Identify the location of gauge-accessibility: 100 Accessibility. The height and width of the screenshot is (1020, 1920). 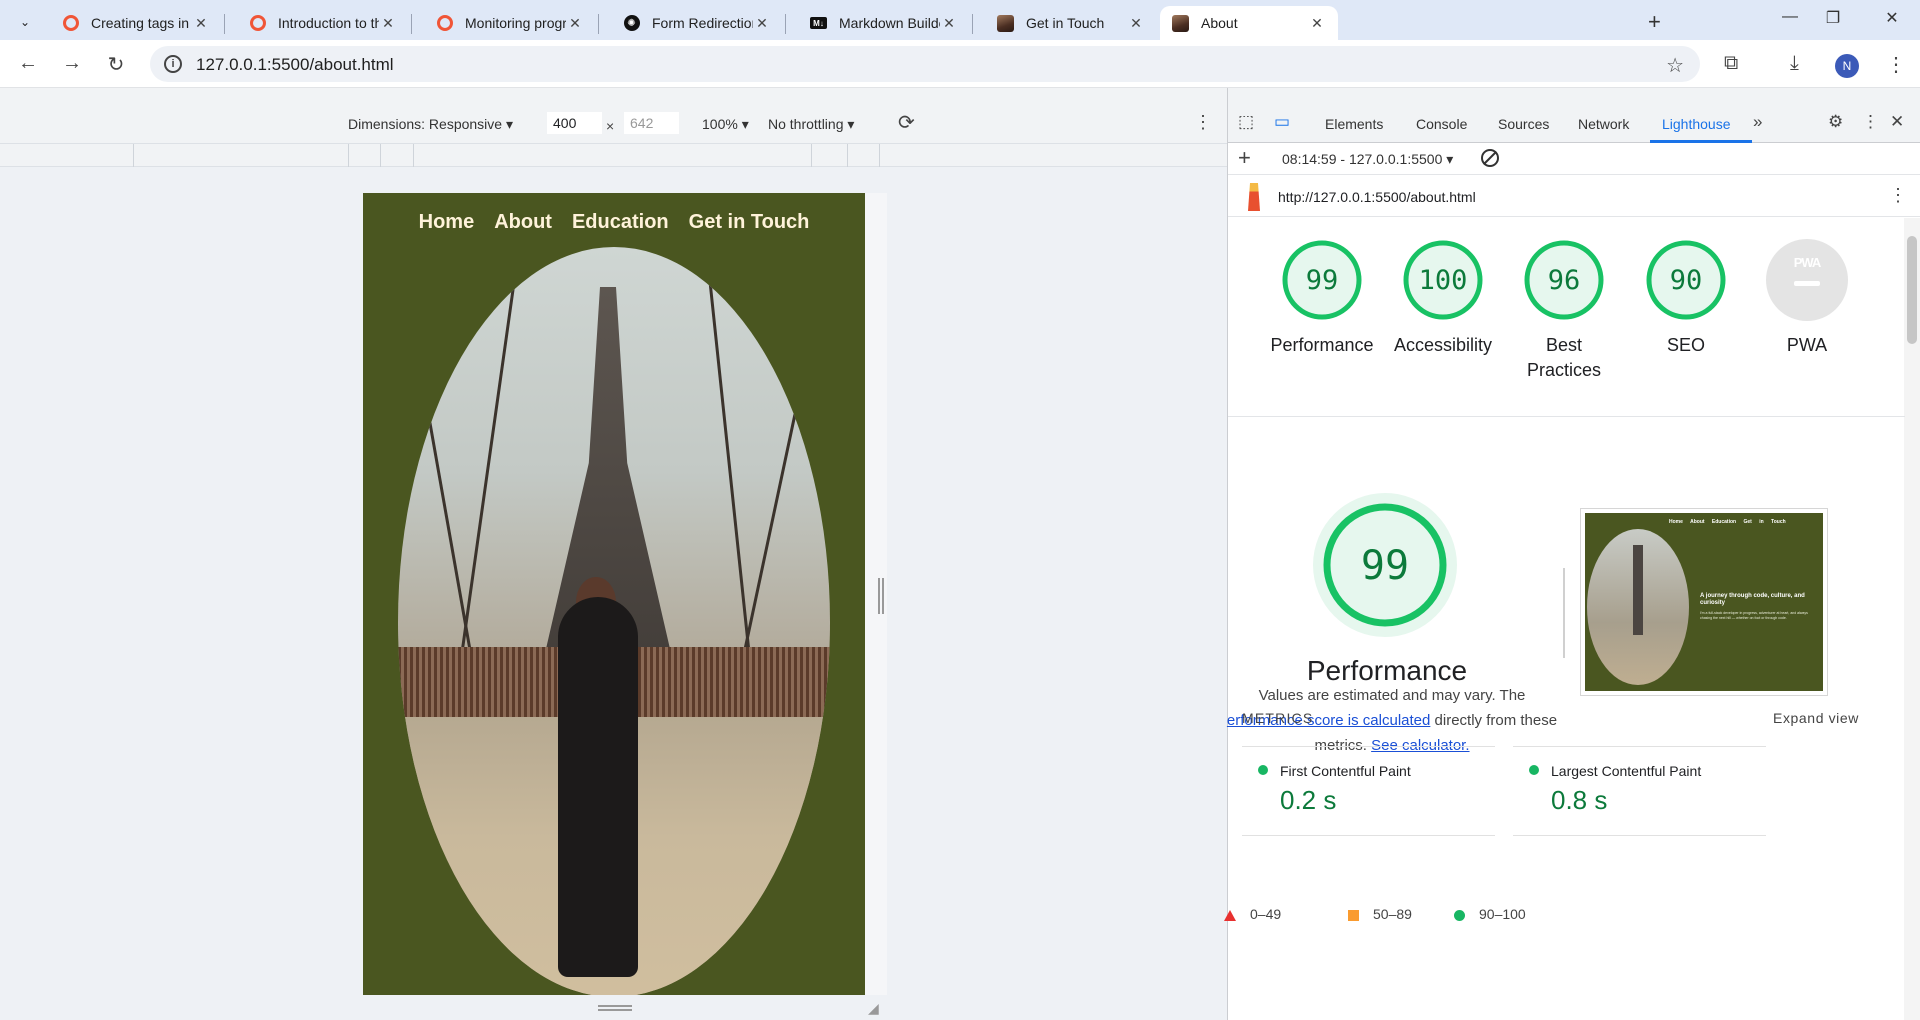
(1443, 298).